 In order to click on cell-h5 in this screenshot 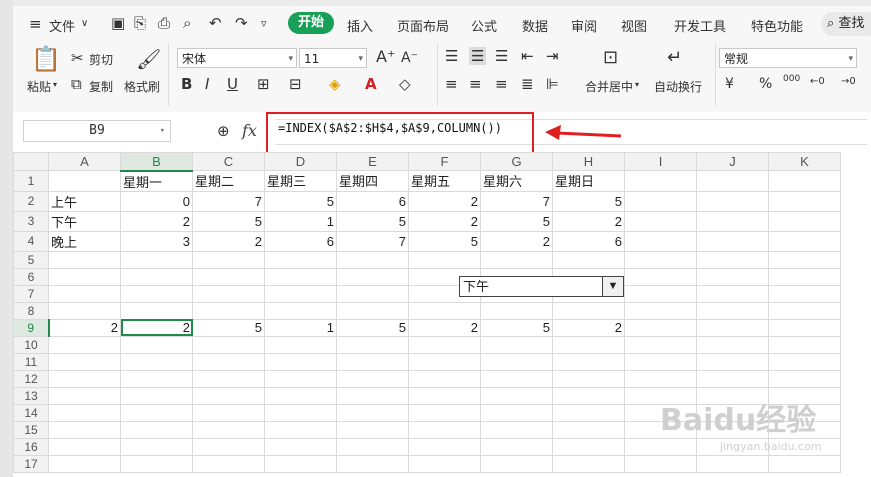, I will do `click(588, 259)`.